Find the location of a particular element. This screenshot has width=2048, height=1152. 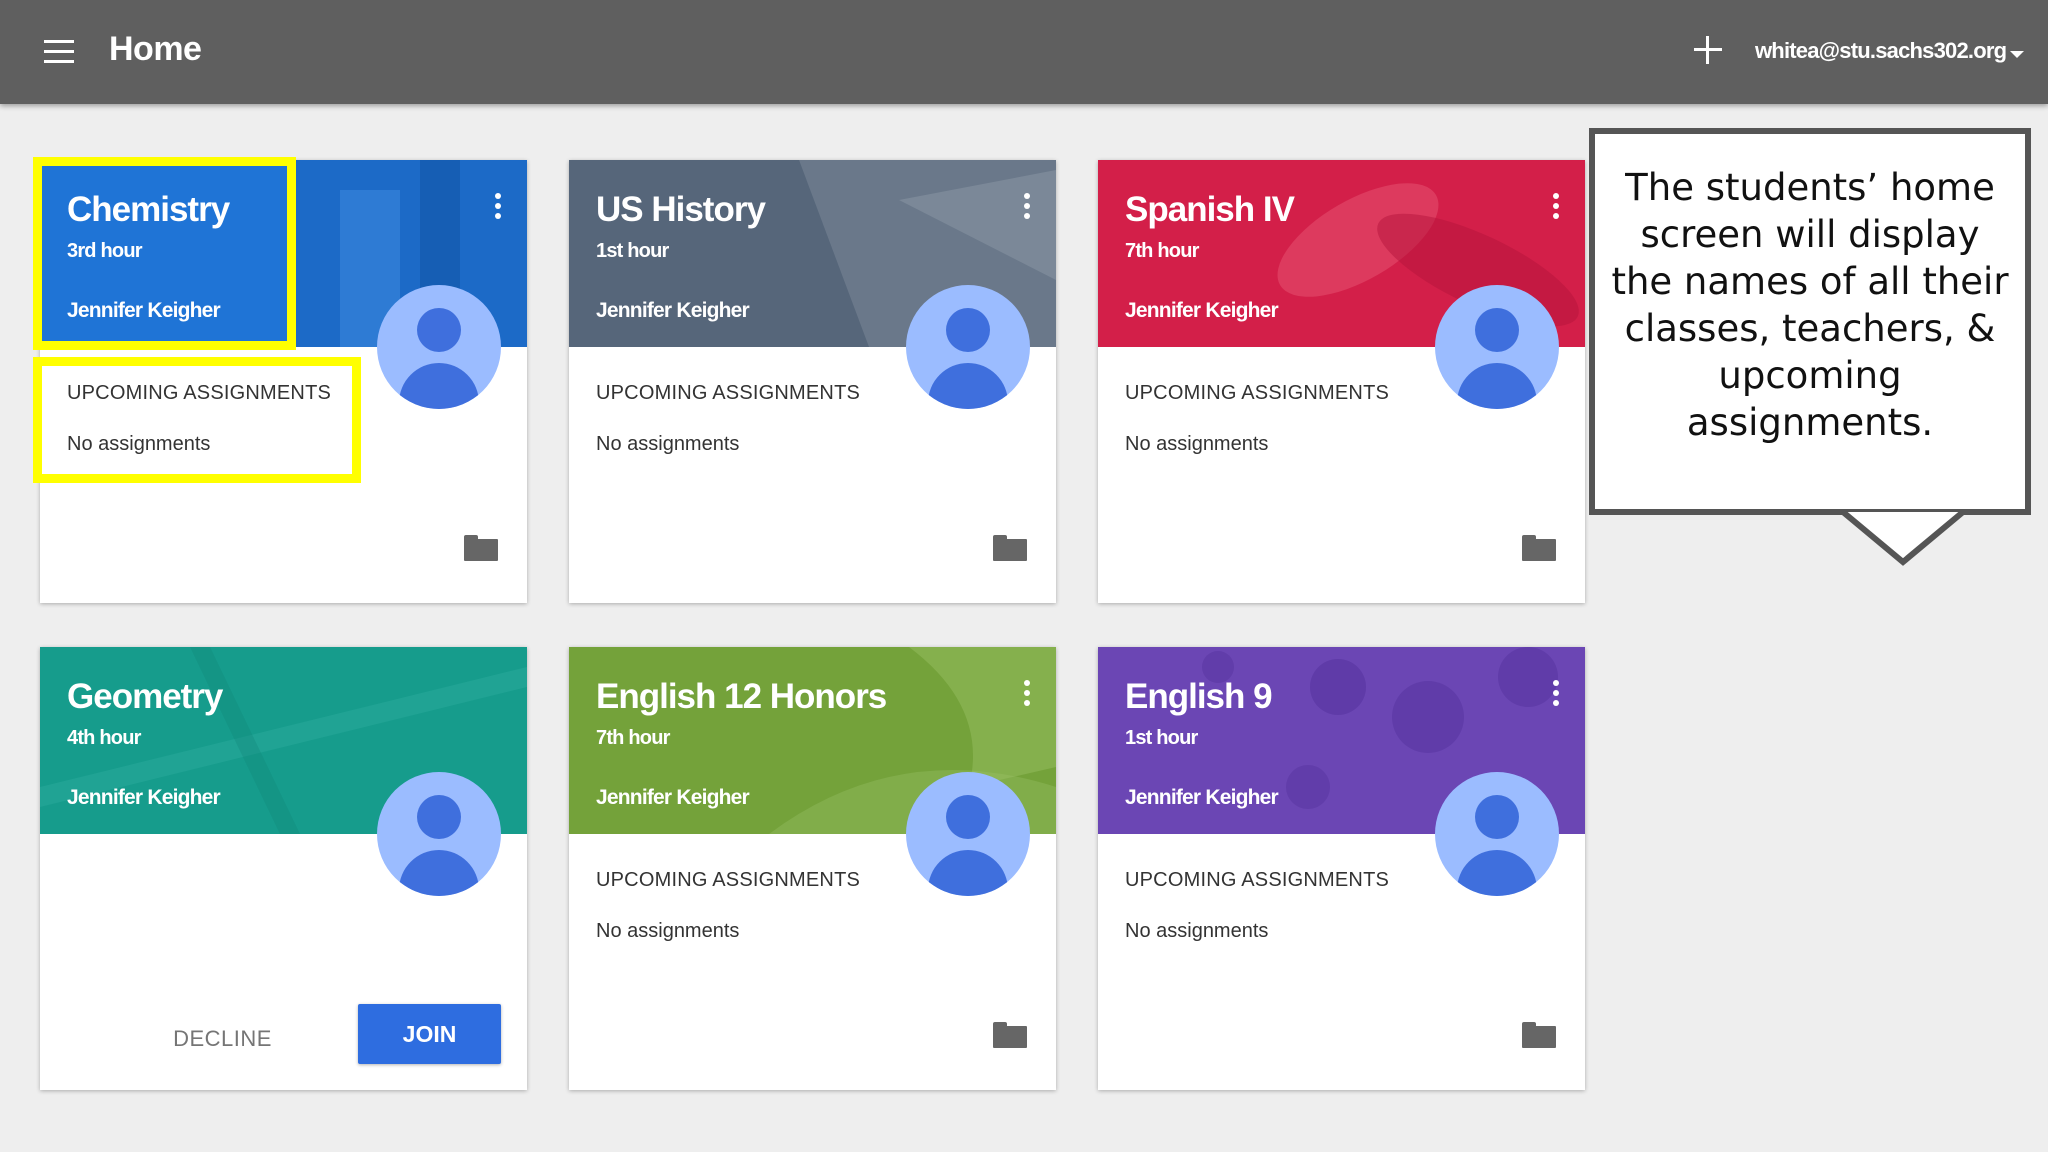

class-section: 3rd hour is located at coordinates (105, 251).